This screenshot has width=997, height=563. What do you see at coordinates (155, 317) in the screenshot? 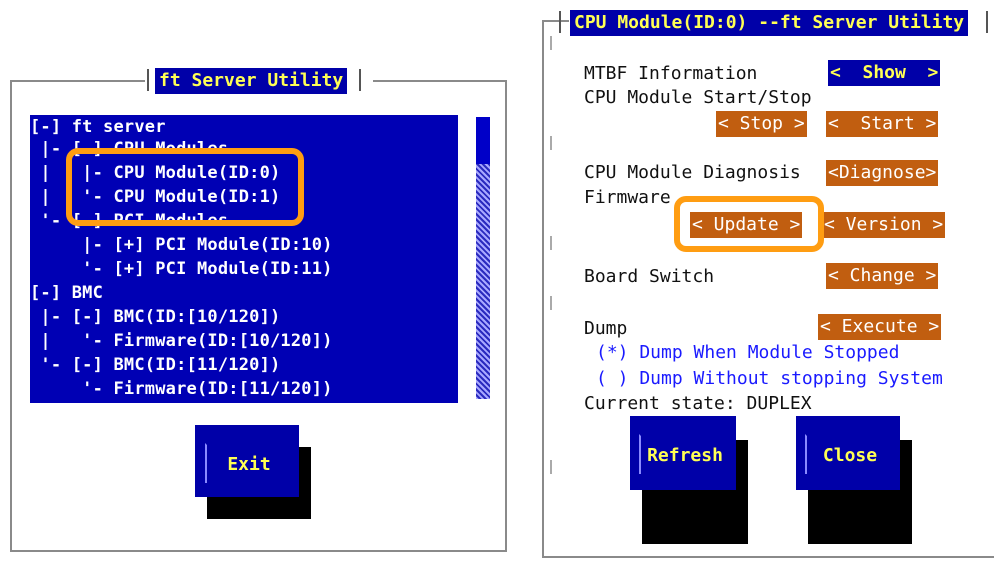
I see `tree-item-bmc-10: |- [-] BMC(ID:[10/120])` at bounding box center [155, 317].